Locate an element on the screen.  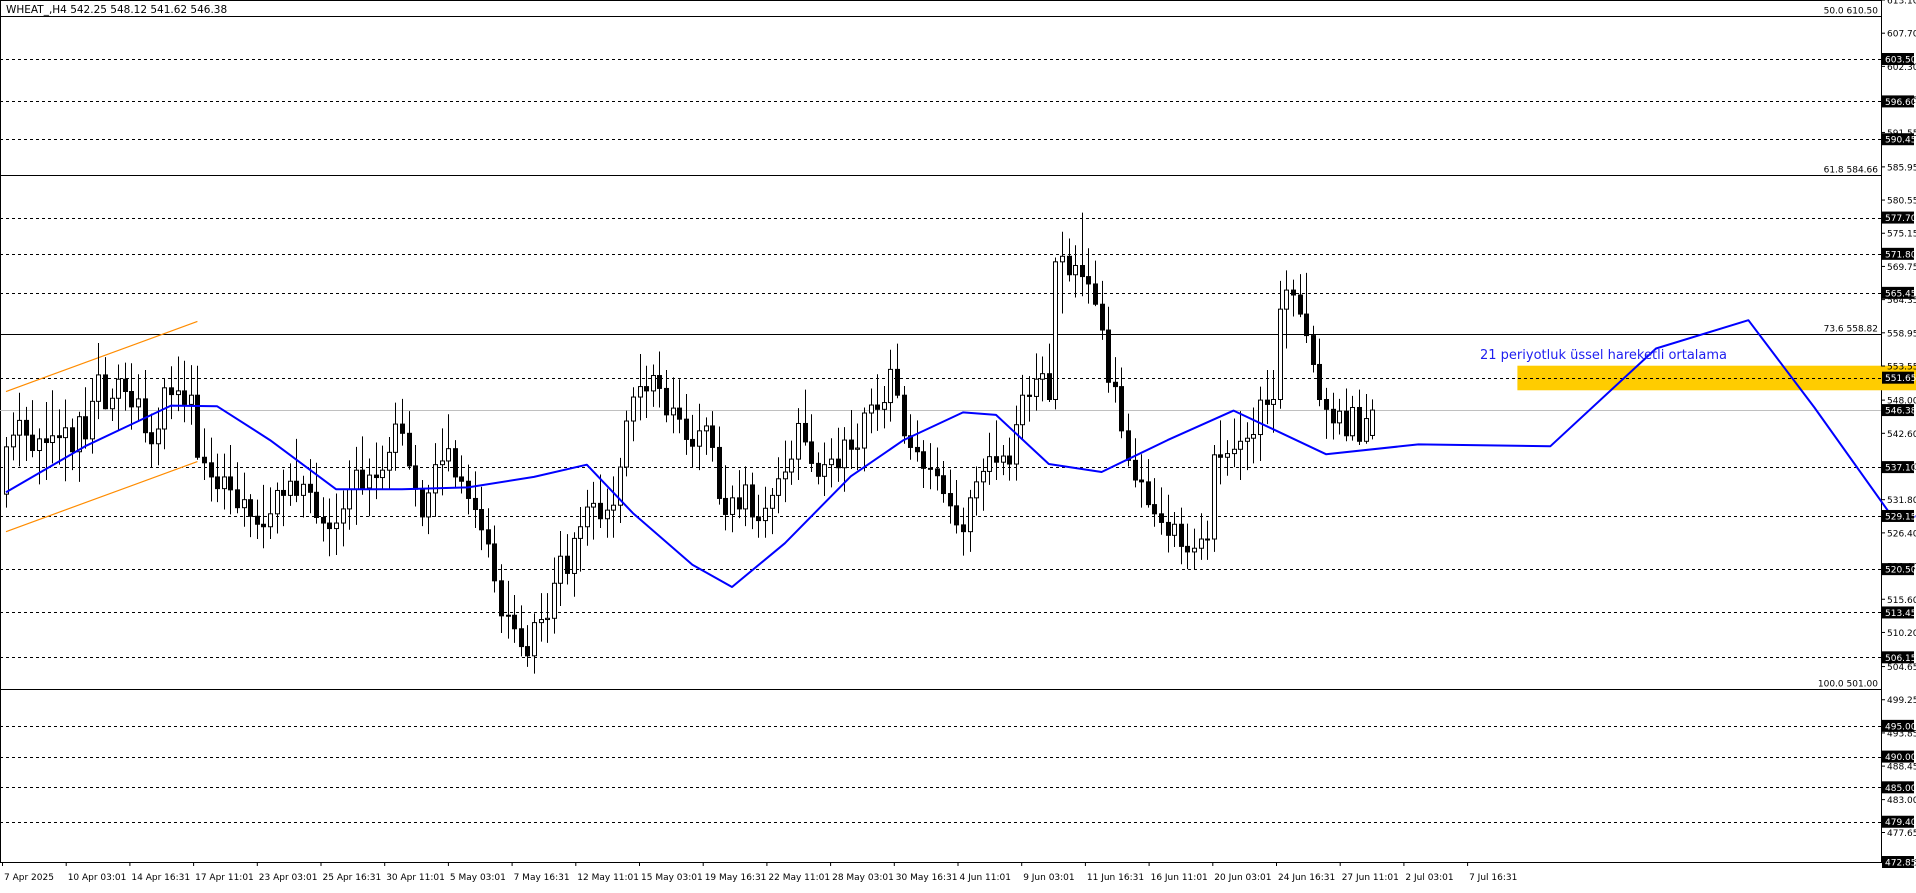
y-tick-label: 613.10 is located at coordinates (1901, 3).